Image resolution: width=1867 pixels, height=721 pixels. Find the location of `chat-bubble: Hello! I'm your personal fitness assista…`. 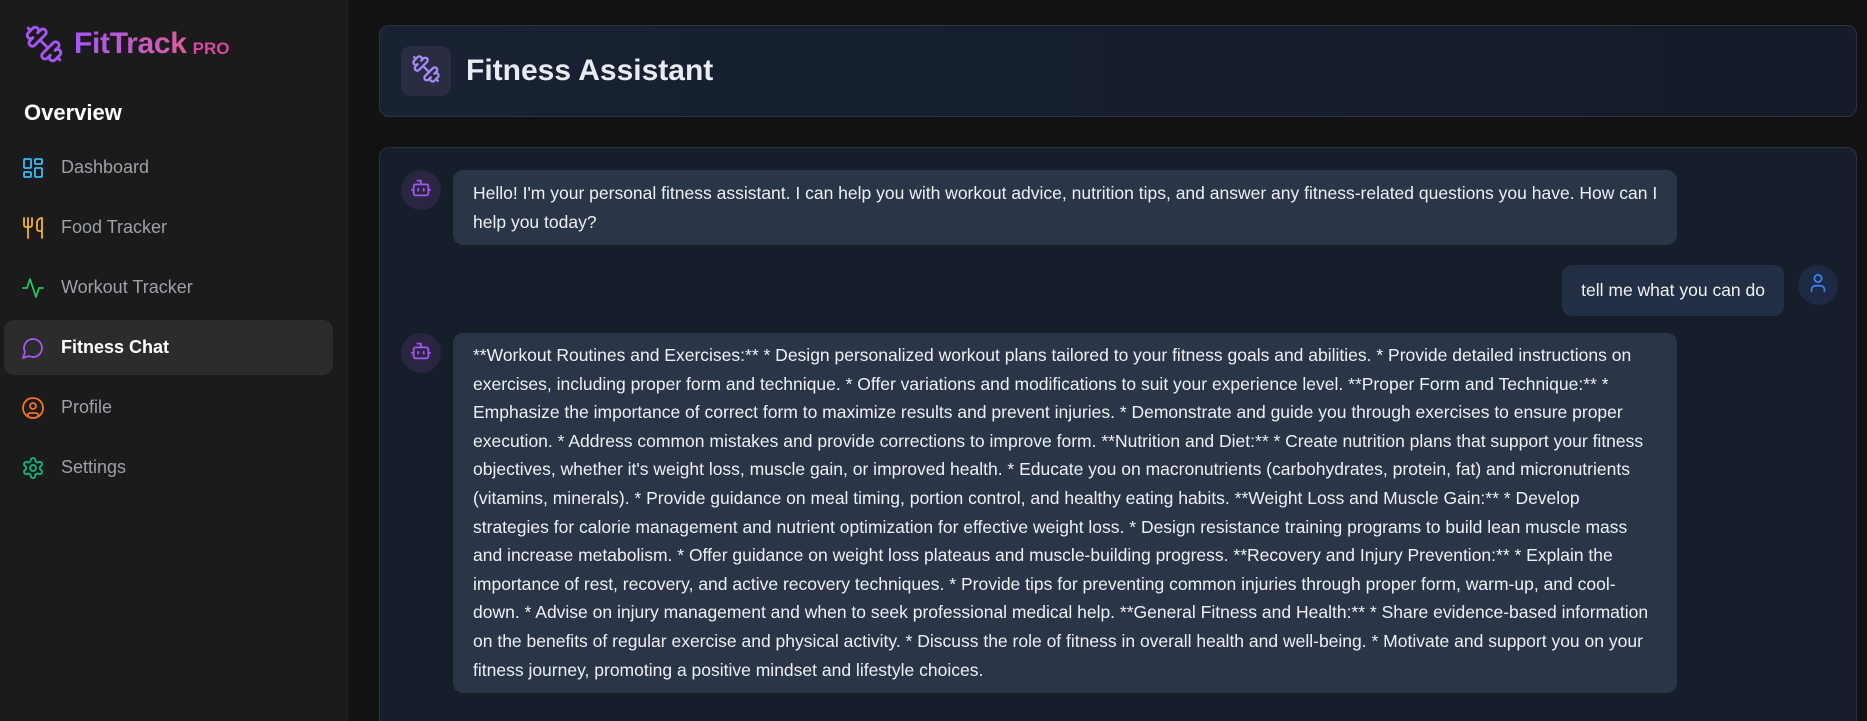

chat-bubble: Hello! I'm your personal fitness assista… is located at coordinates (1065, 208).